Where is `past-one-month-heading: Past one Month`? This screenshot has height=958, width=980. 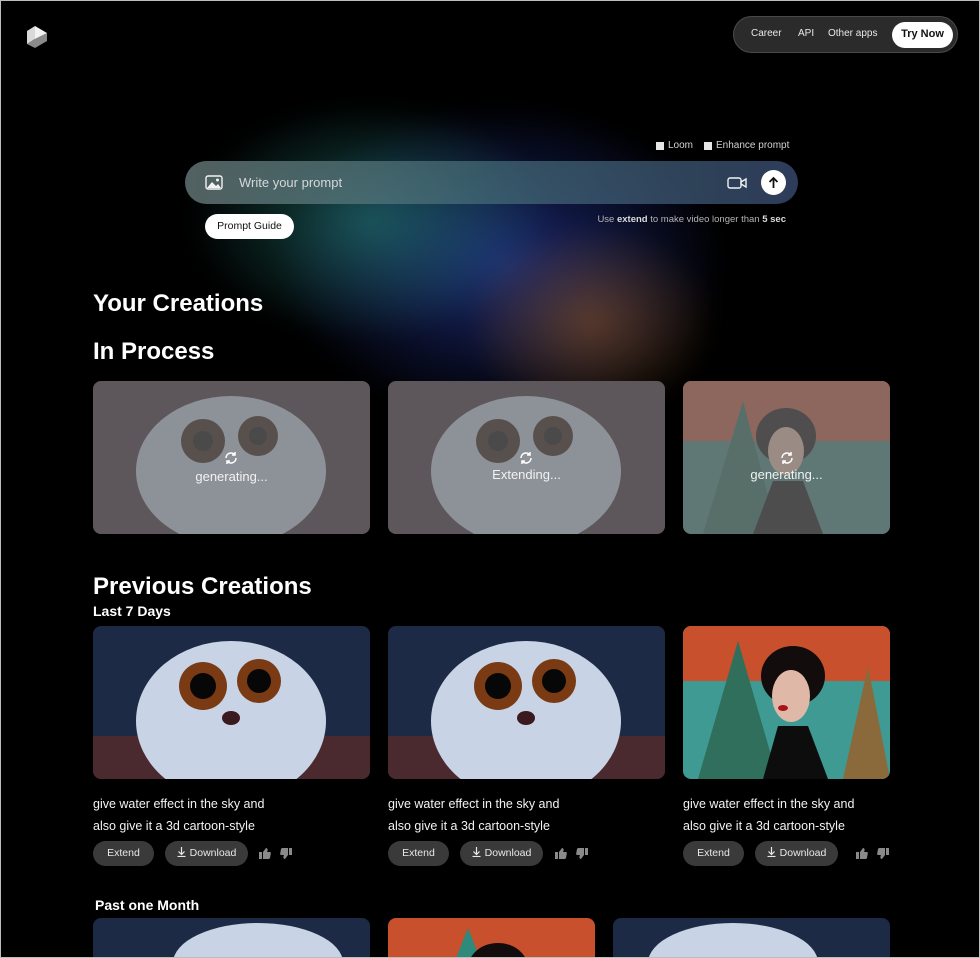 past-one-month-heading: Past one Month is located at coordinates (147, 905).